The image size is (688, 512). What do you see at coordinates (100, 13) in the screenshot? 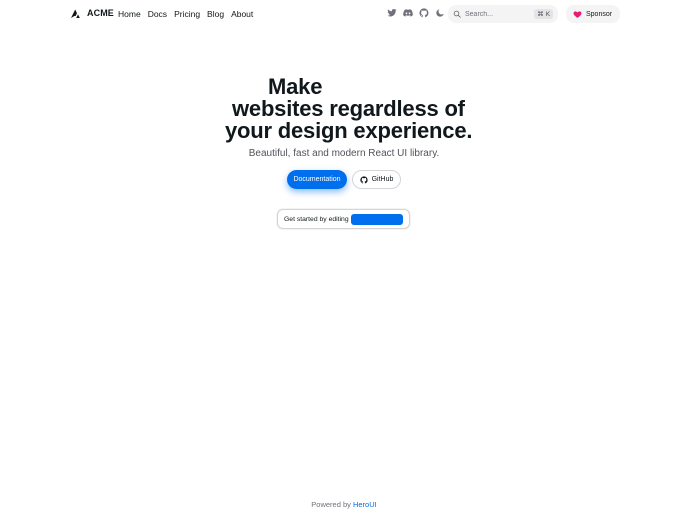
I see `brand-name: ACME` at bounding box center [100, 13].